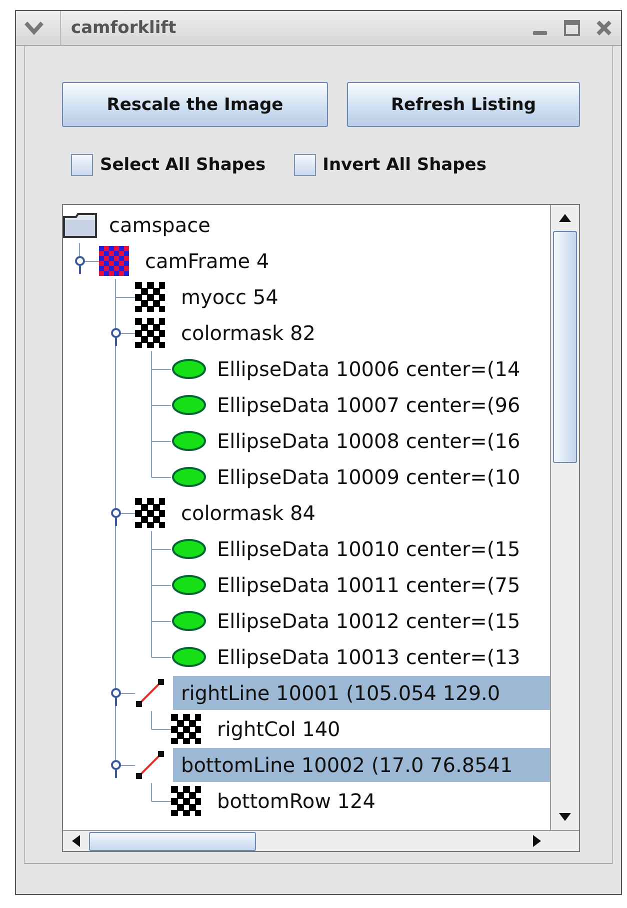 The height and width of the screenshot is (908, 627). Describe the element at coordinates (80, 225) in the screenshot. I see `folder-icon` at that location.